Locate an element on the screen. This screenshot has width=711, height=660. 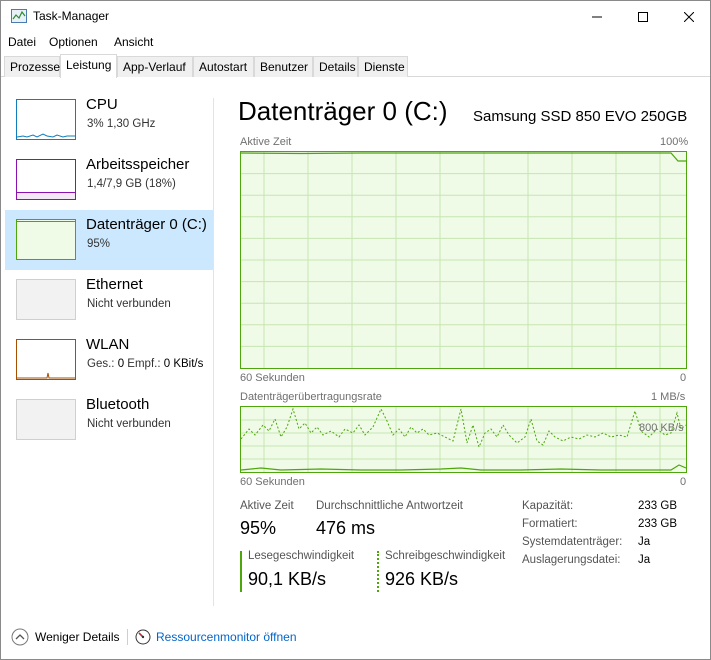
cpu-sparkline is located at coordinates (45, 135).